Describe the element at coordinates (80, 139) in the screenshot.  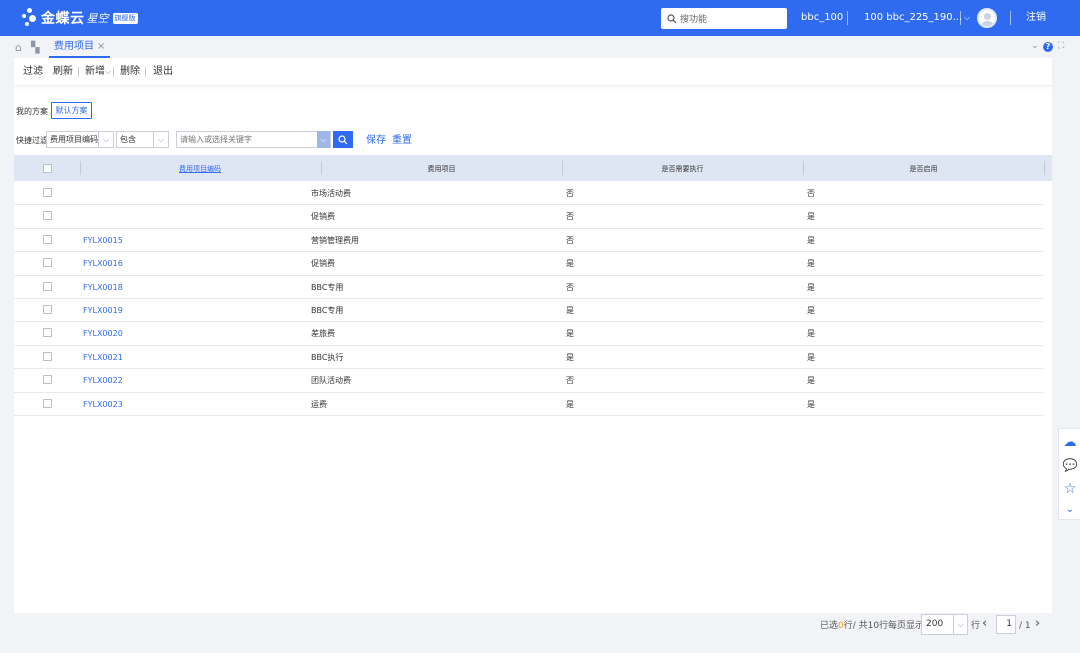
I see `filter-field-select: 费用项目编码 ⌵` at that location.